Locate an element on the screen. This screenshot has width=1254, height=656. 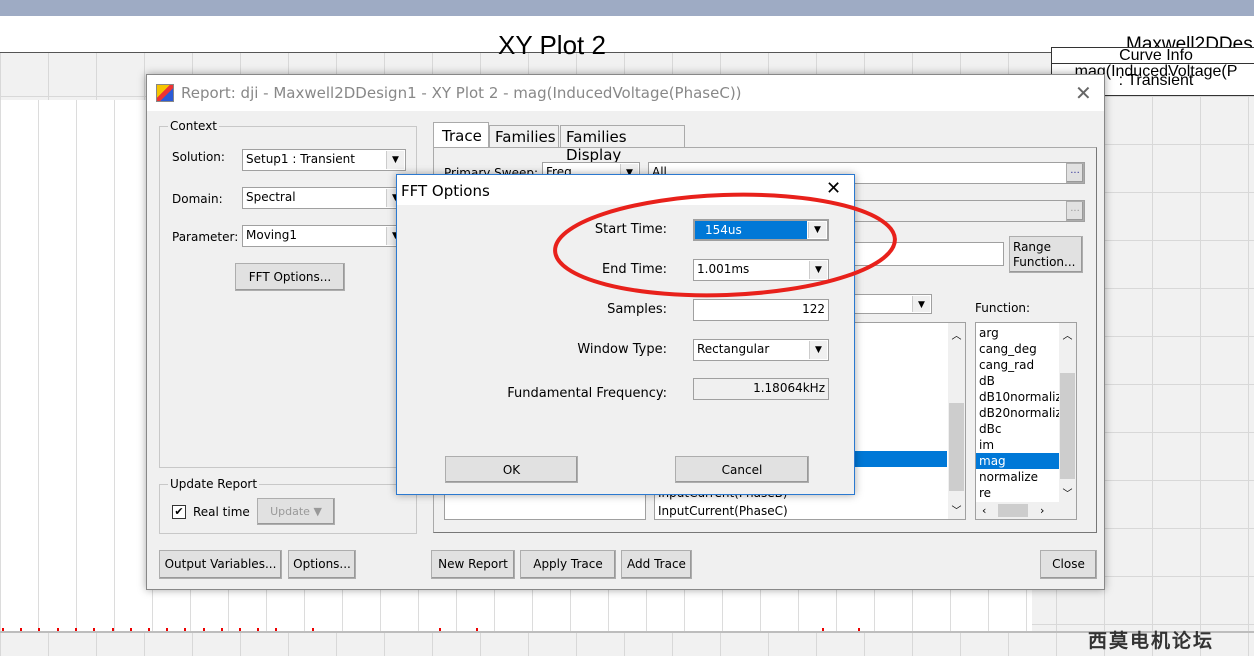
domain-label: Domain: is located at coordinates (197, 199).